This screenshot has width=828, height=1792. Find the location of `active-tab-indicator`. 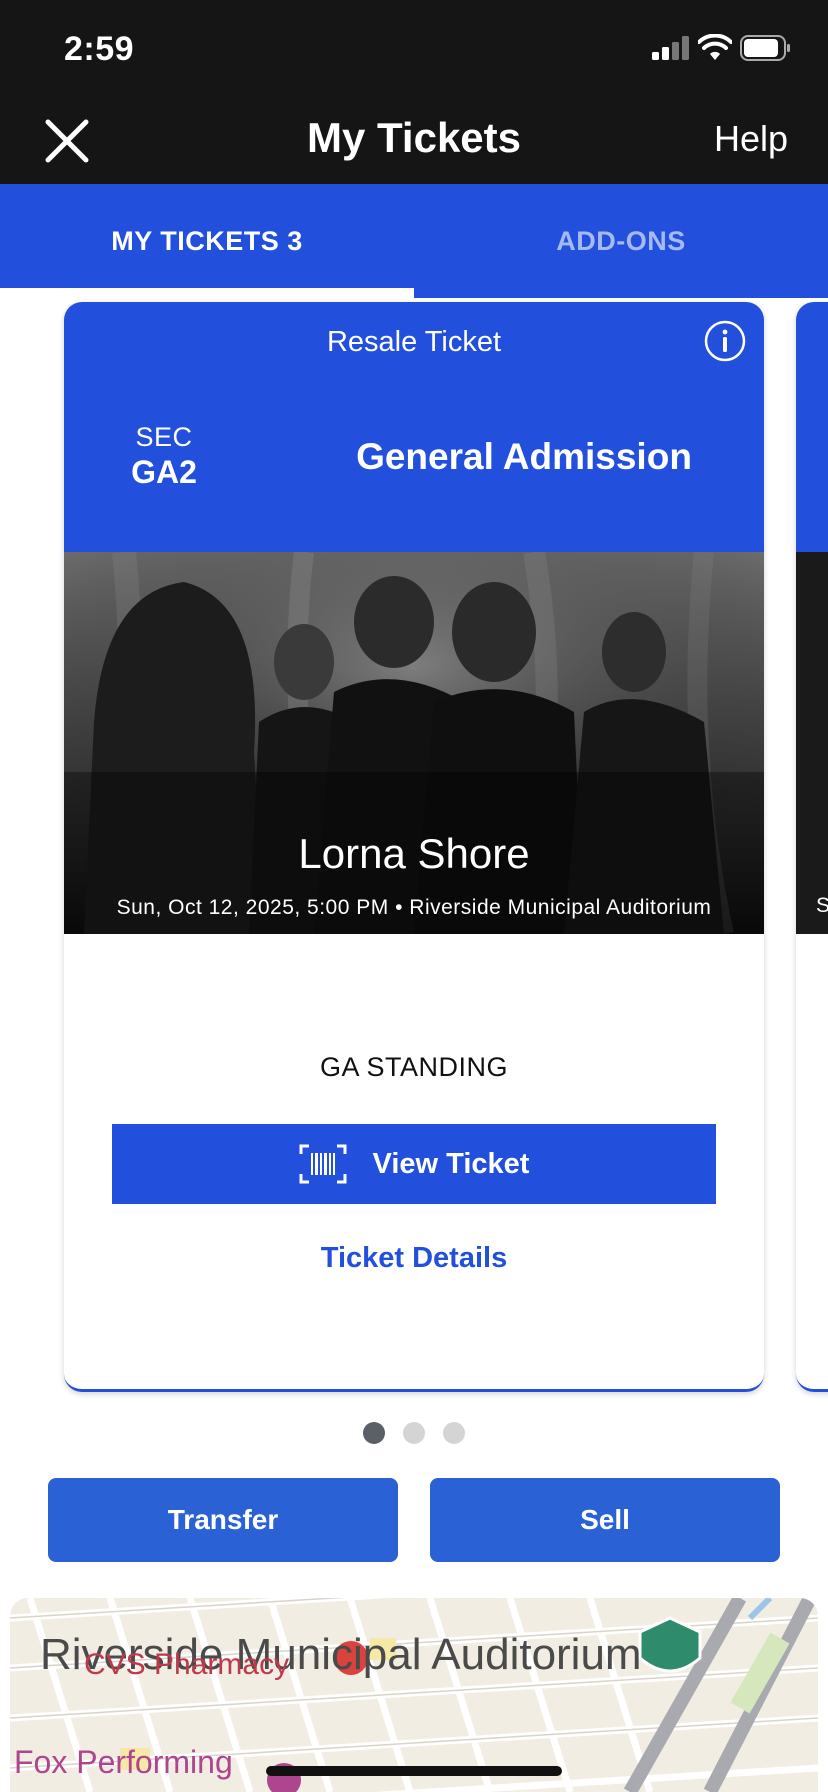

active-tab-indicator is located at coordinates (207, 293).